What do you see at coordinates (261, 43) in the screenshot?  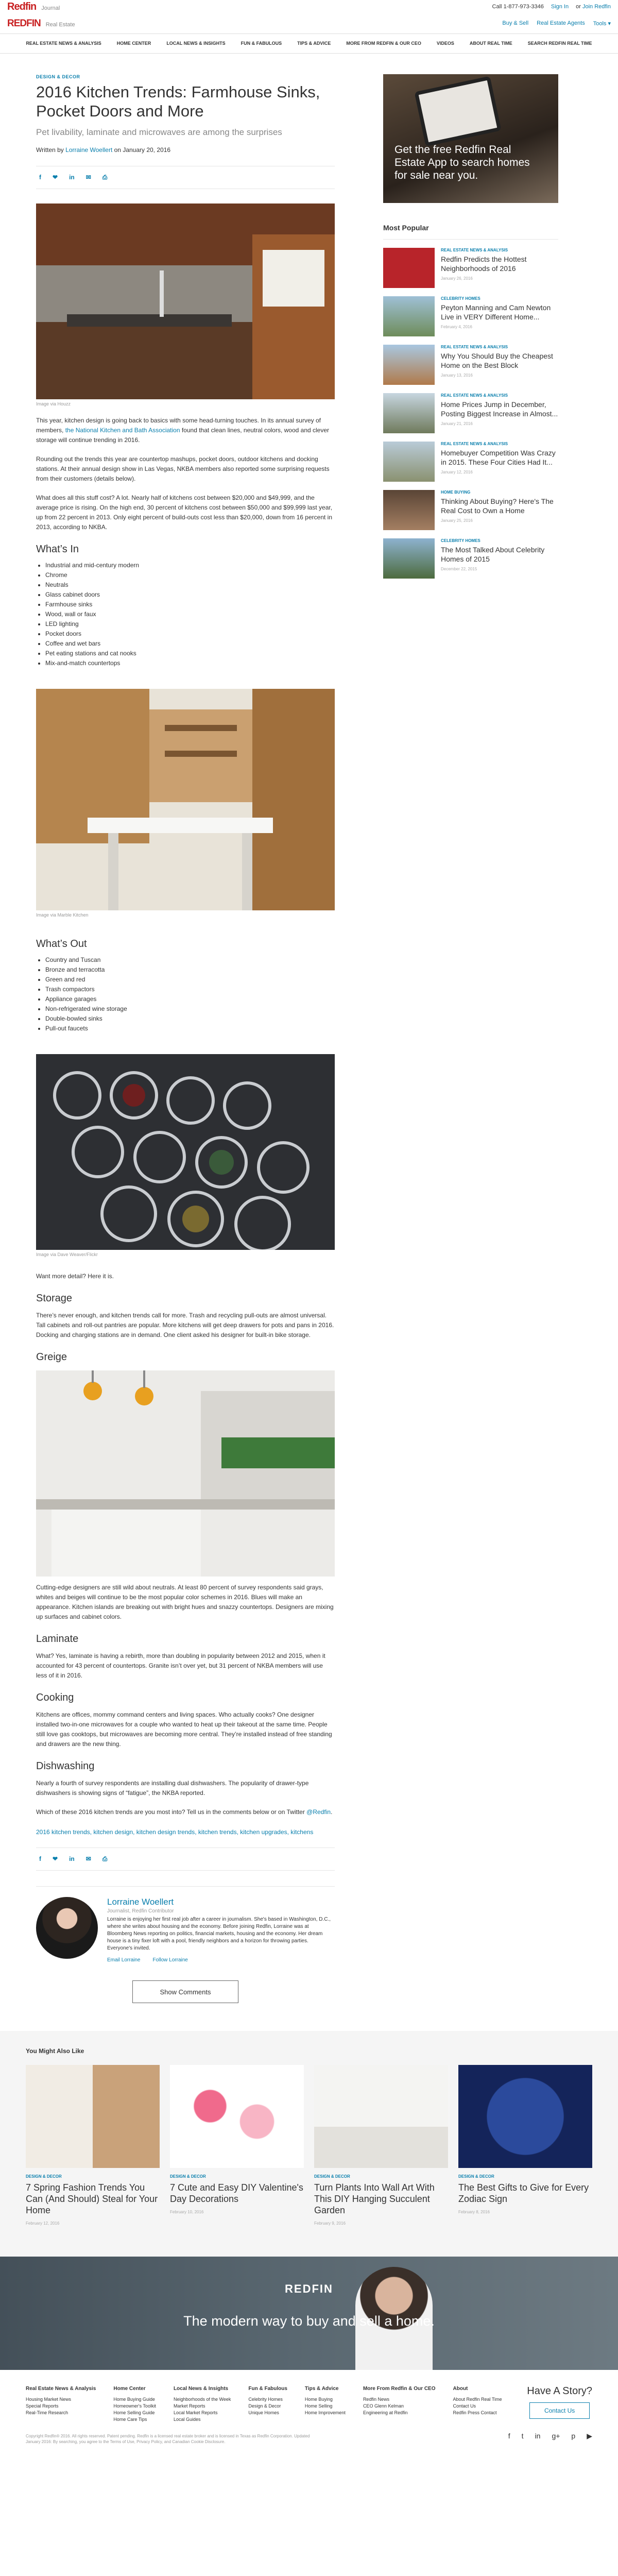 I see `nav-fun: FUN & FABULOUS` at bounding box center [261, 43].